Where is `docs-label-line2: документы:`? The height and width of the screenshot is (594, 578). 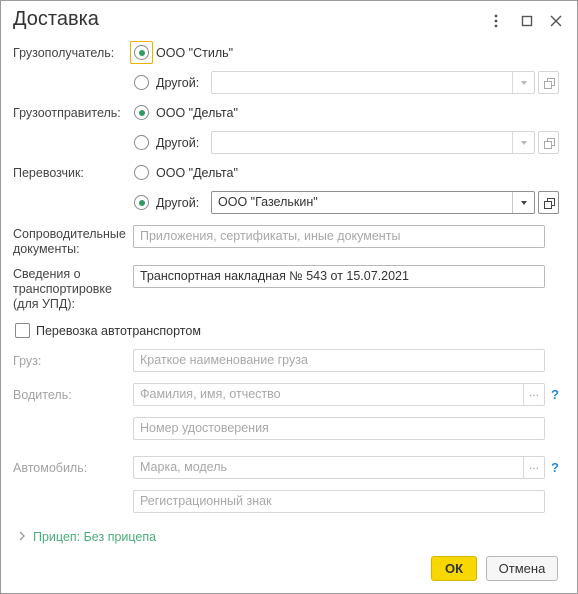
docs-label-line2: документы: is located at coordinates (46, 249).